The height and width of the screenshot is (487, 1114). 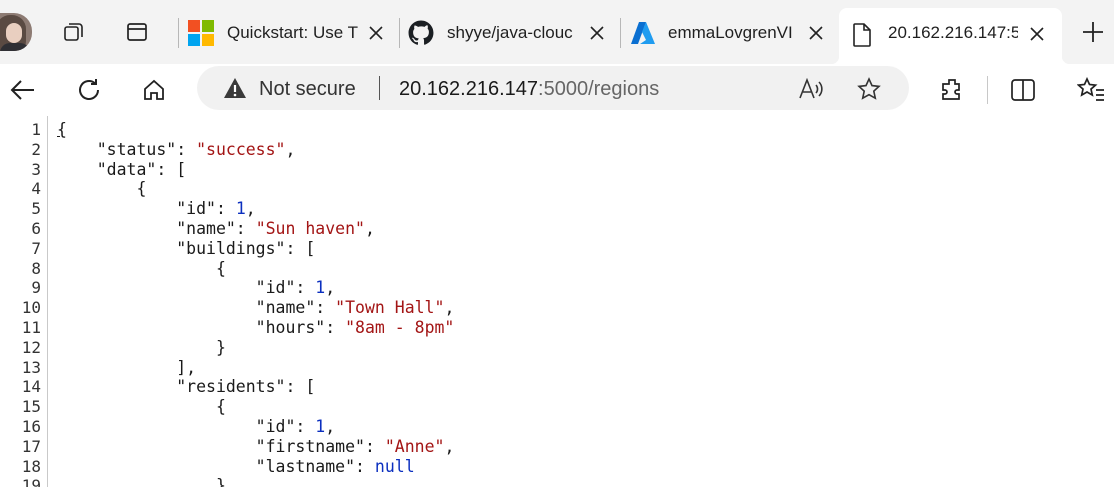 What do you see at coordinates (31, 426) in the screenshot?
I see `line-number: 16` at bounding box center [31, 426].